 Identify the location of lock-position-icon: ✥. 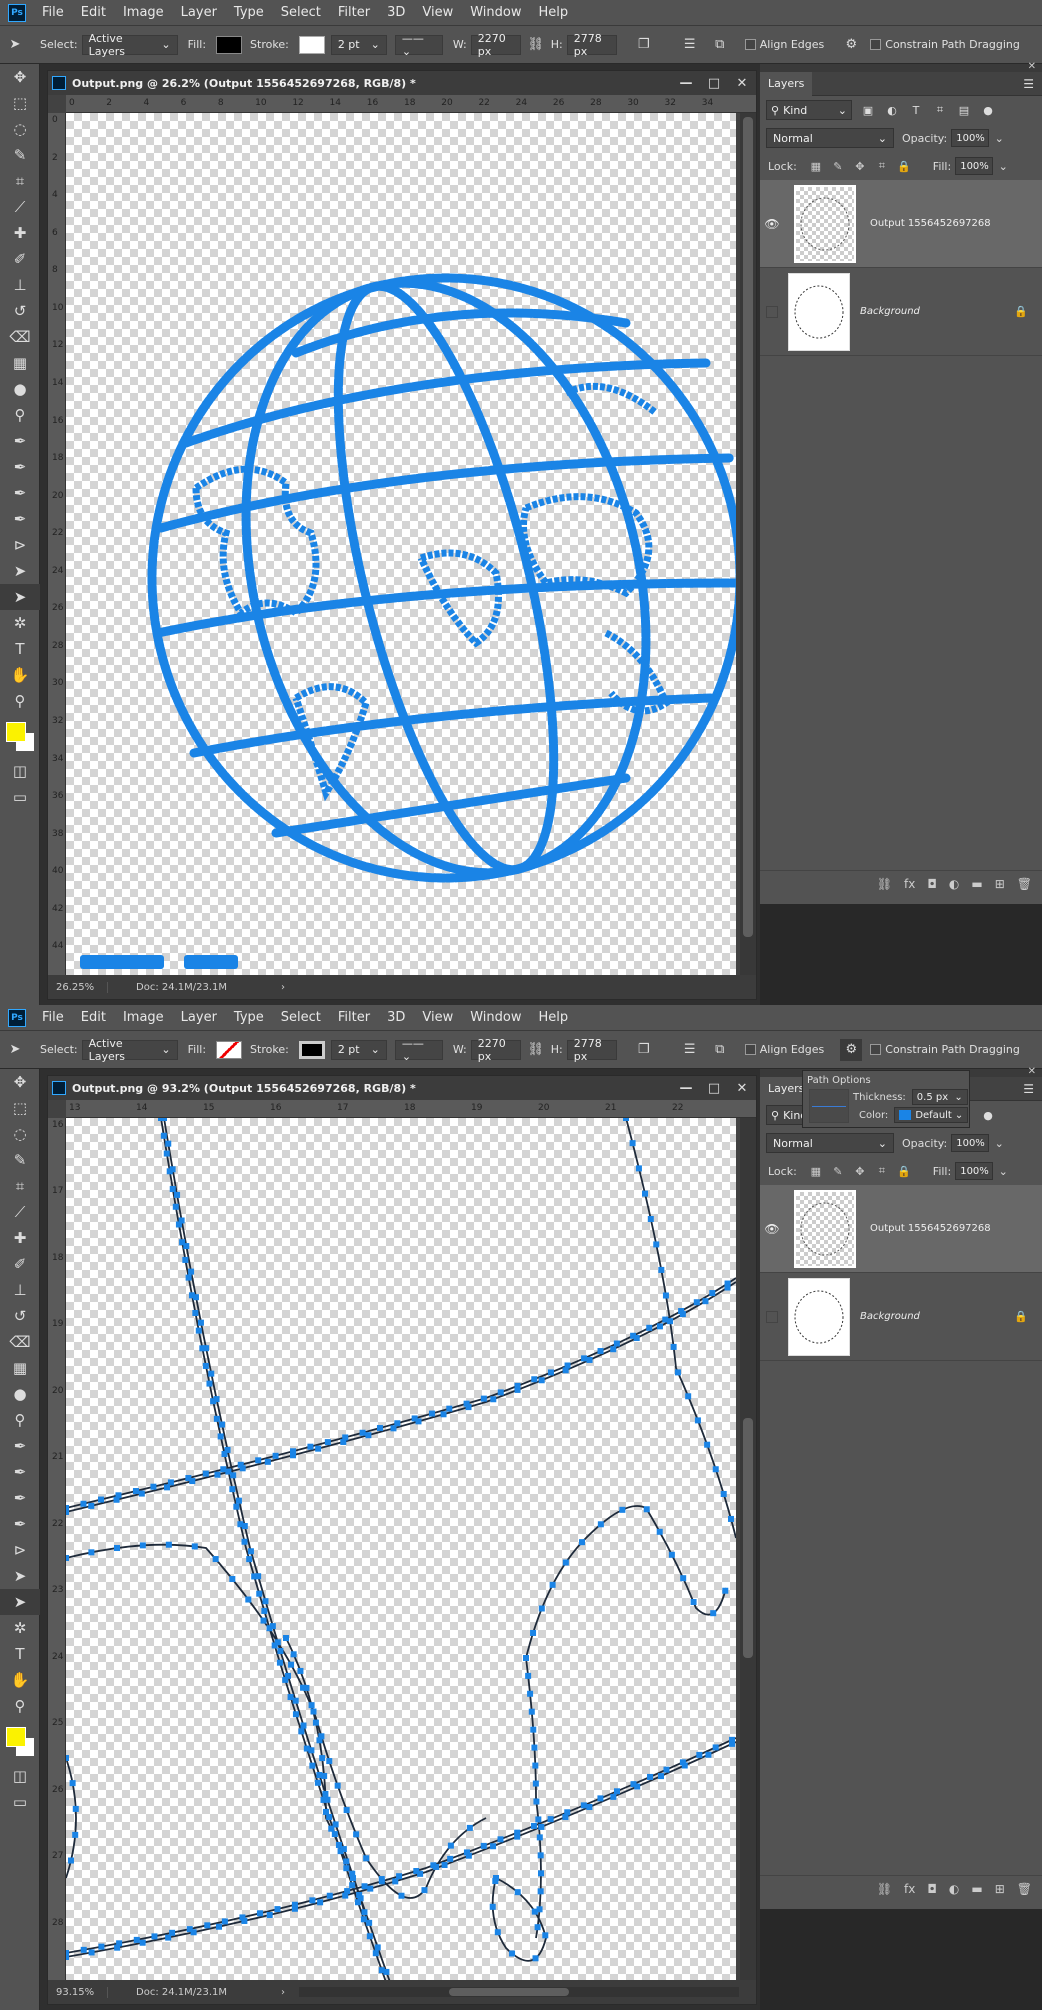
(860, 1171).